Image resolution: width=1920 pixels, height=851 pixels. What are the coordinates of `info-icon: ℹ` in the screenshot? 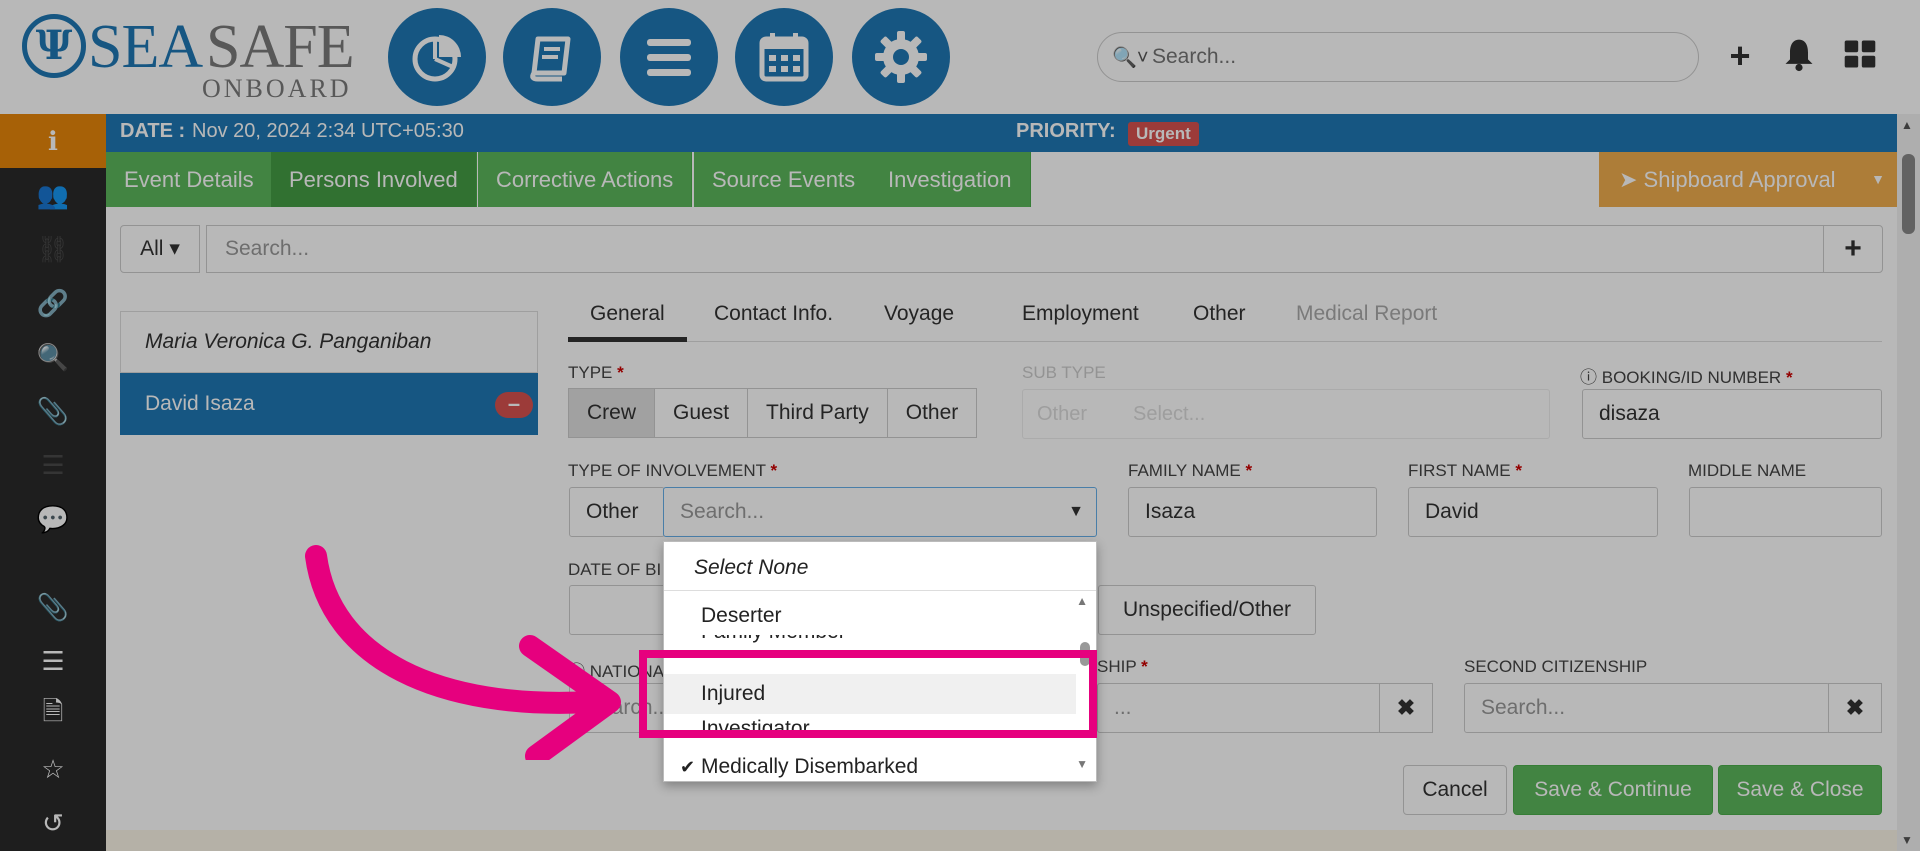 It's located at (53, 141).